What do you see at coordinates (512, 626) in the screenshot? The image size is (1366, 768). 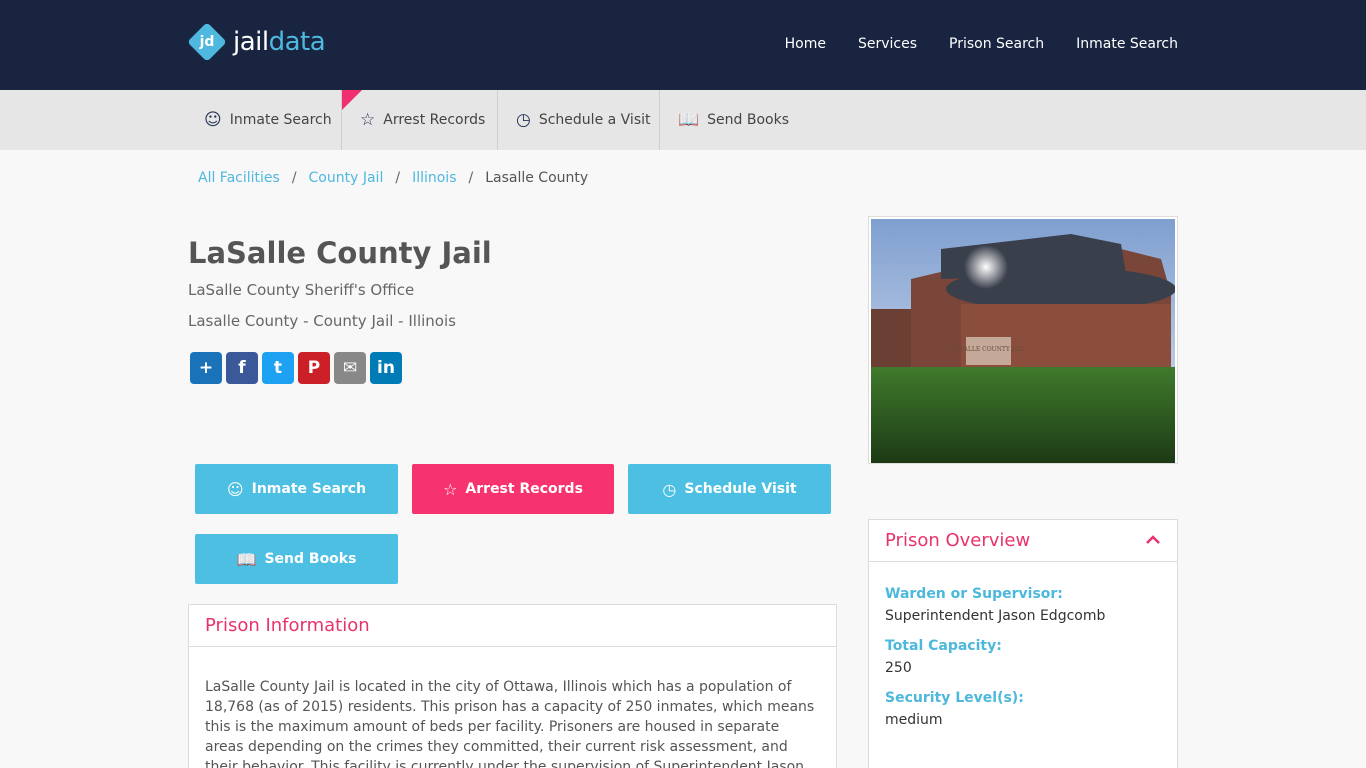 I see `prison-information-heading: Prison Information` at bounding box center [512, 626].